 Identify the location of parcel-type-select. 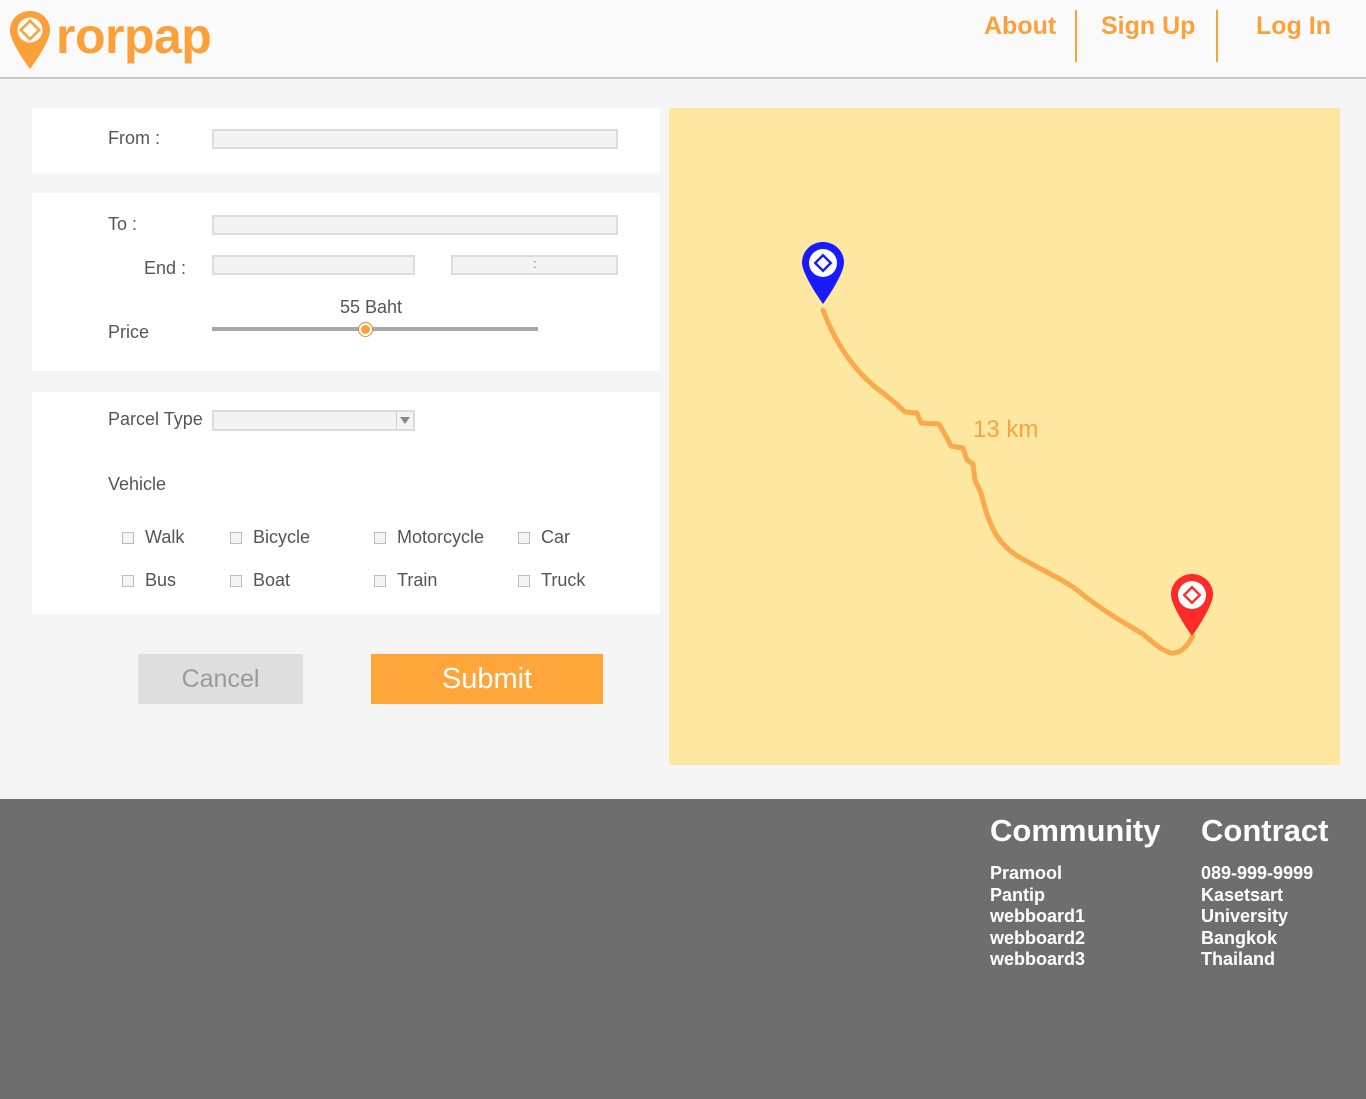
(313, 420).